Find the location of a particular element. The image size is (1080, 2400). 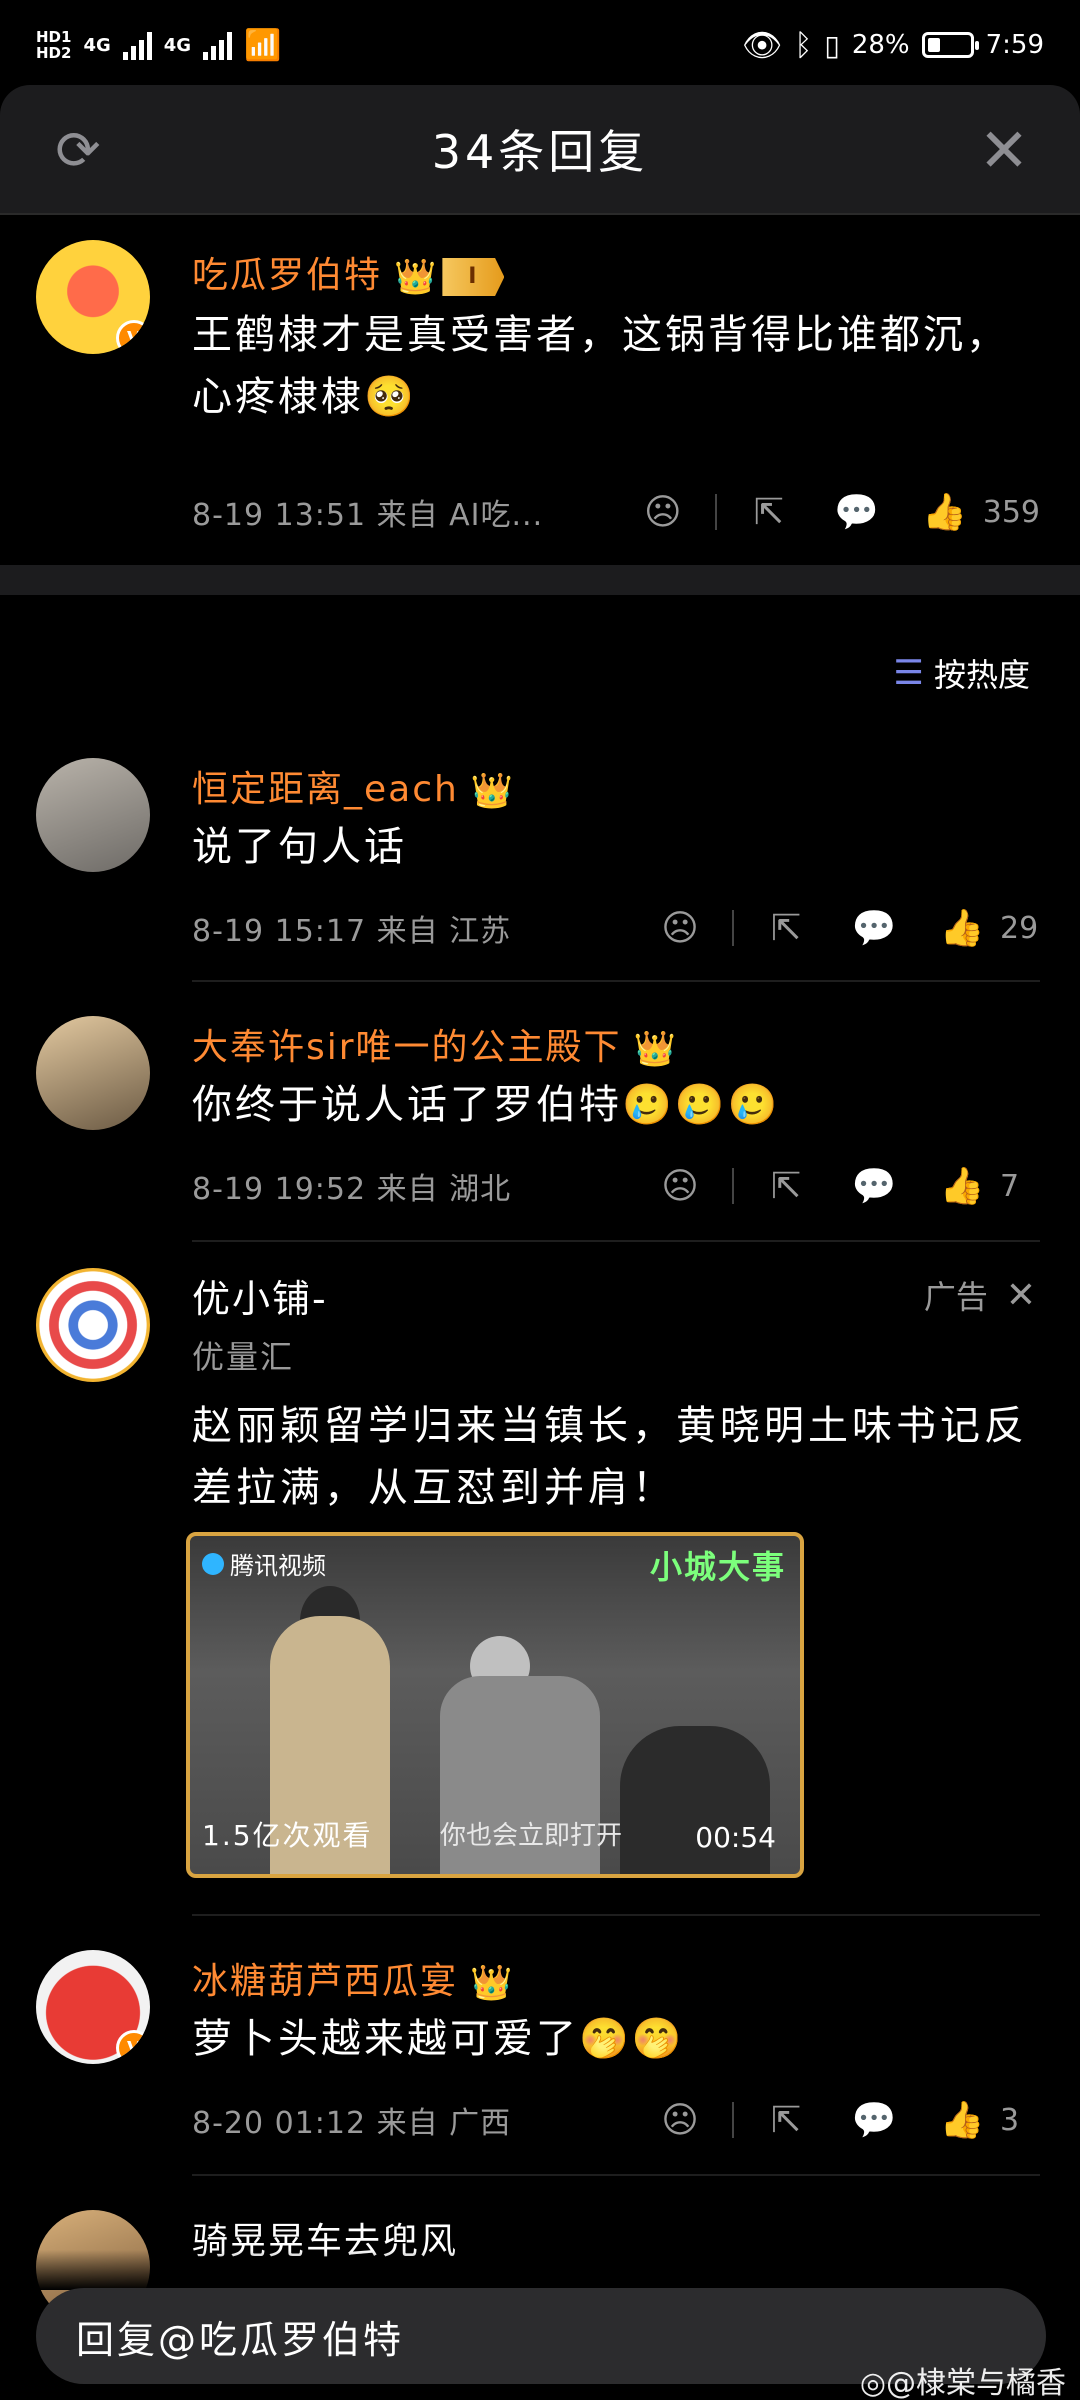

ad-tag-label: 广告 is located at coordinates (955, 1297).